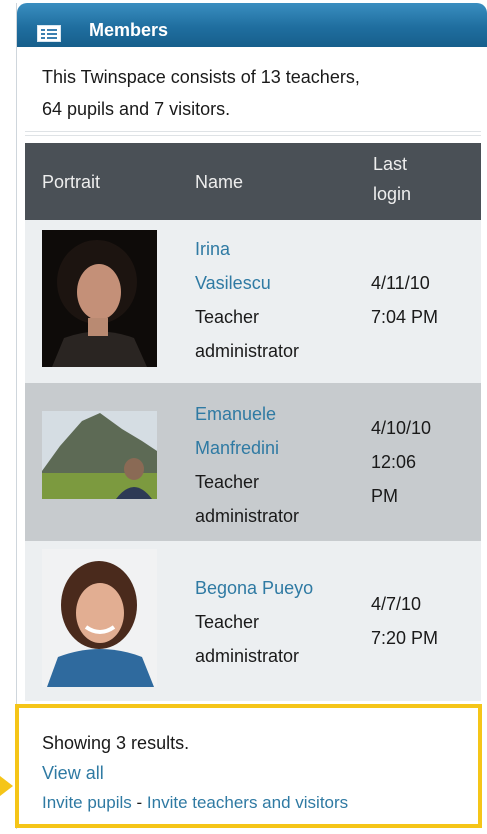 The width and height of the screenshot is (487, 834). Describe the element at coordinates (396, 604) in the screenshot. I see `last-login-date: 4/7/10` at that location.